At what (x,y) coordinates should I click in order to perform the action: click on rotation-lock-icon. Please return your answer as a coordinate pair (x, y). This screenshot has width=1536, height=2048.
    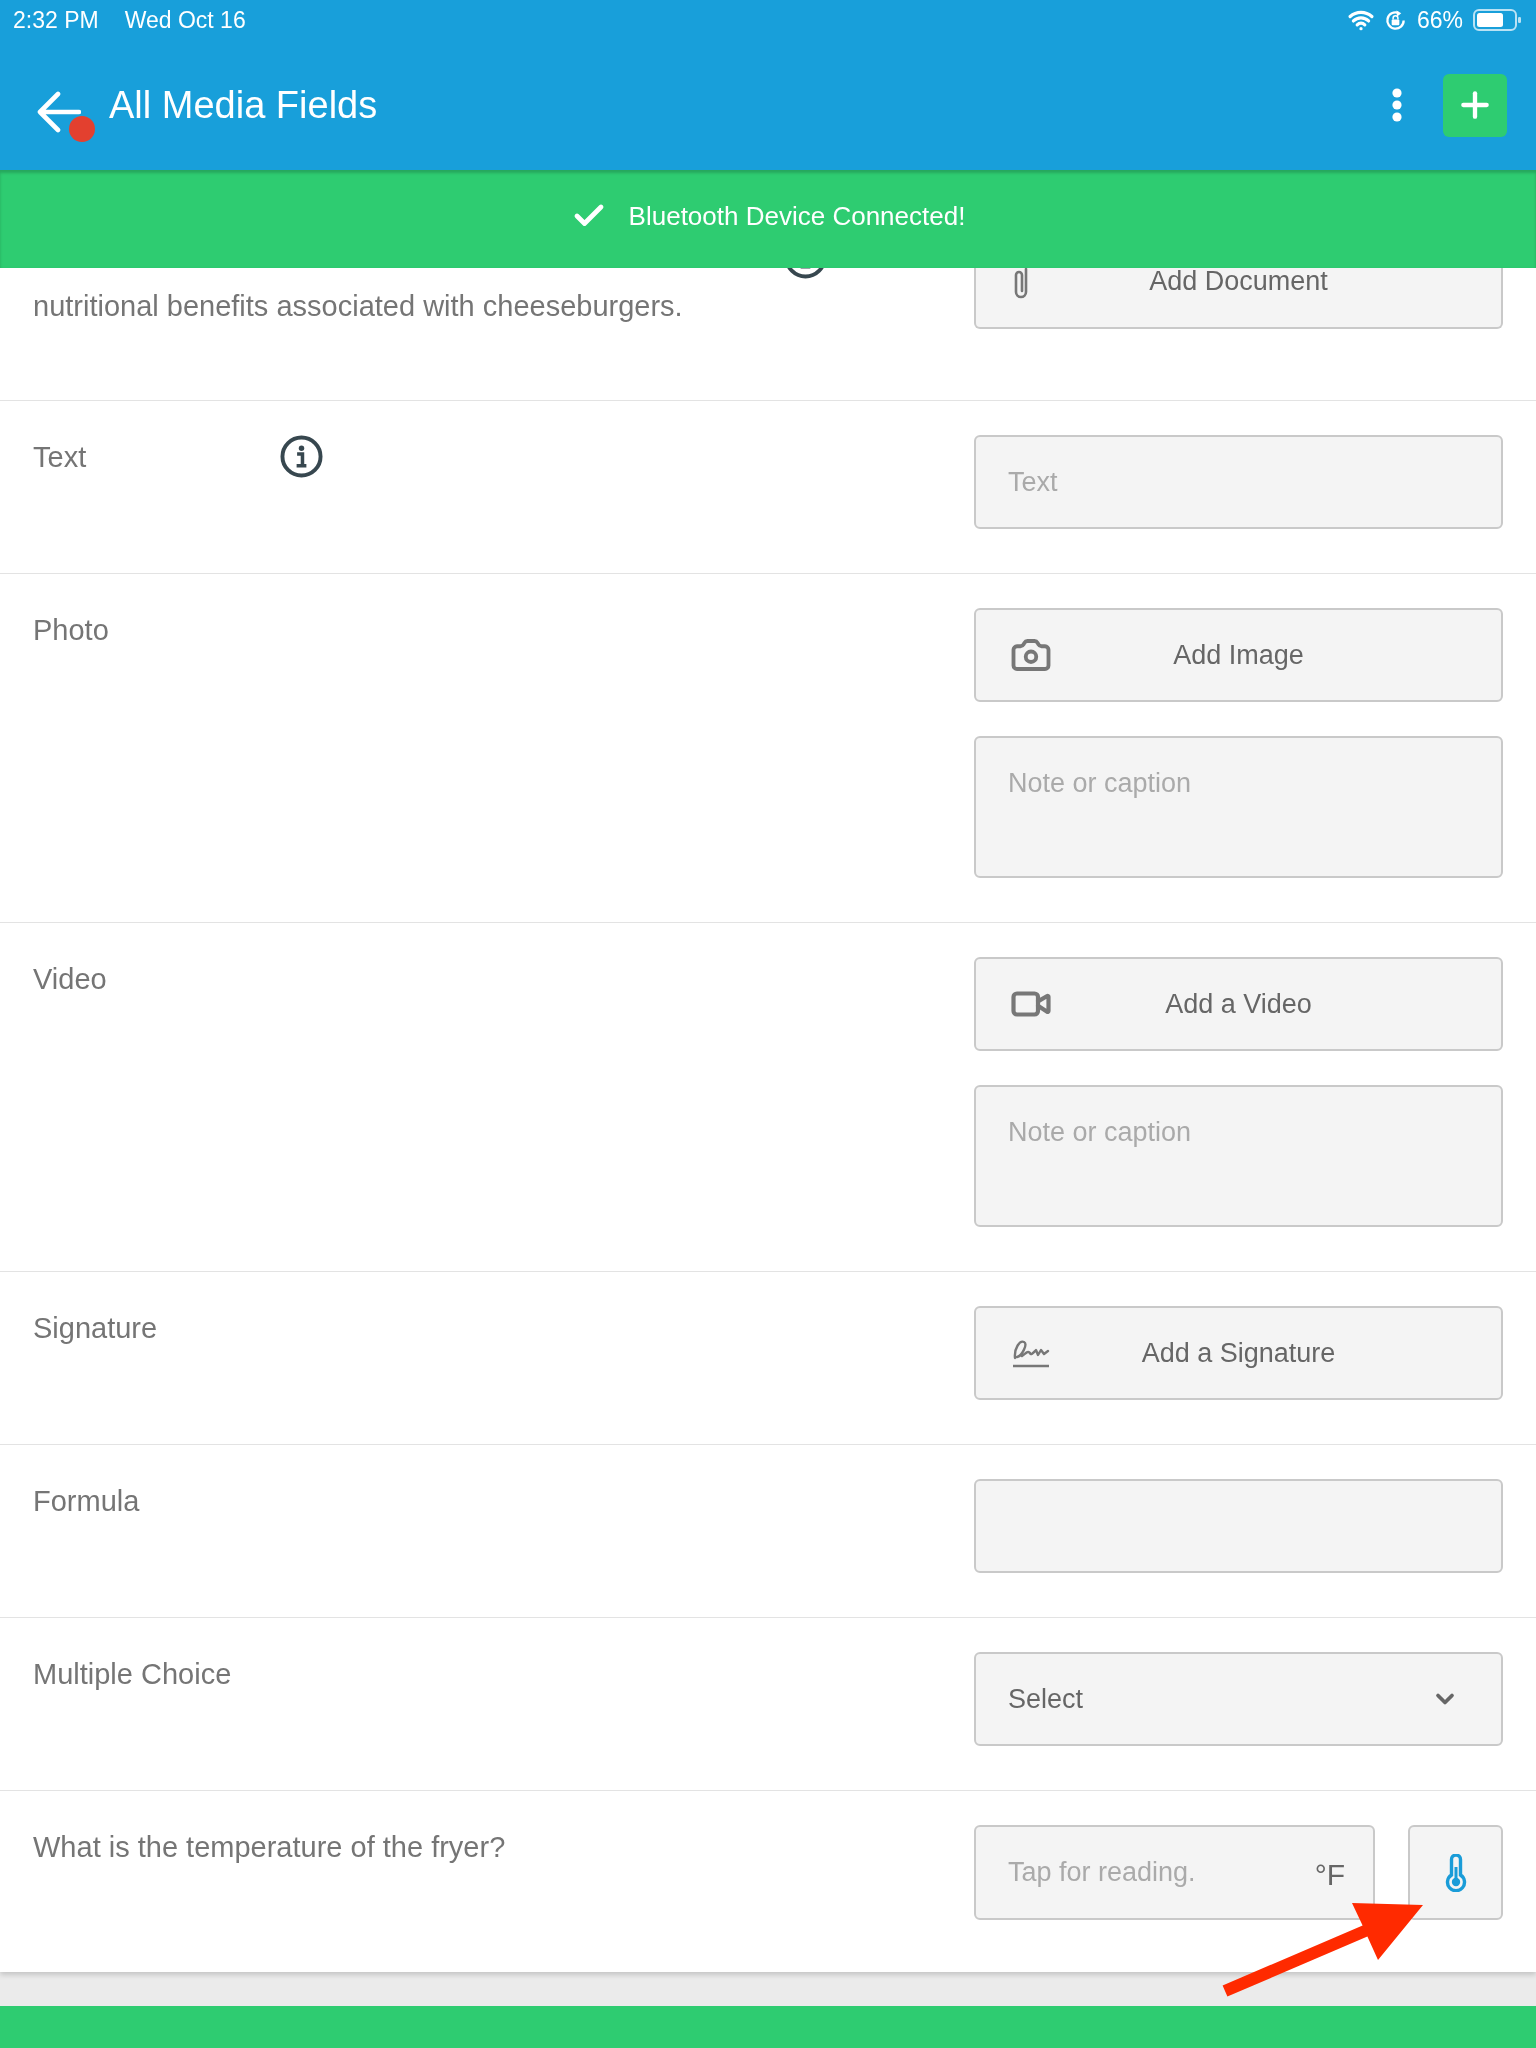
    Looking at the image, I should click on (1395, 20).